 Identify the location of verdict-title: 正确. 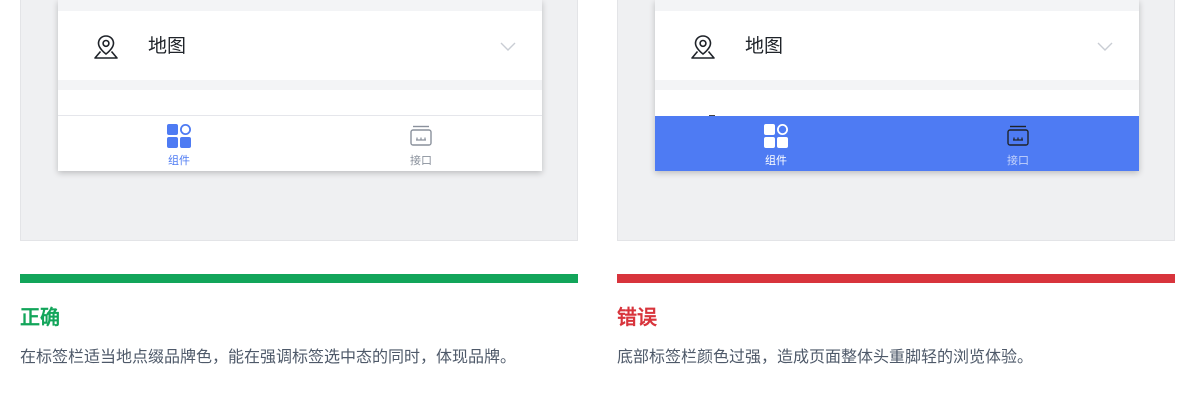
(40, 317).